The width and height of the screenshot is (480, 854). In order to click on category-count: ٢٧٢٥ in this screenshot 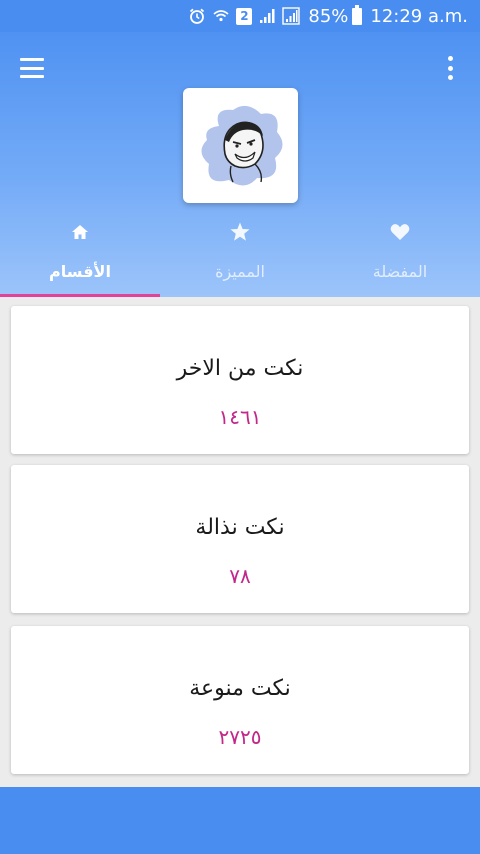, I will do `click(240, 737)`.